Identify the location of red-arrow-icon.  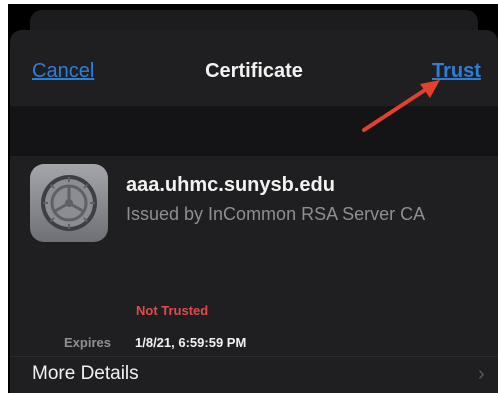
(401, 106).